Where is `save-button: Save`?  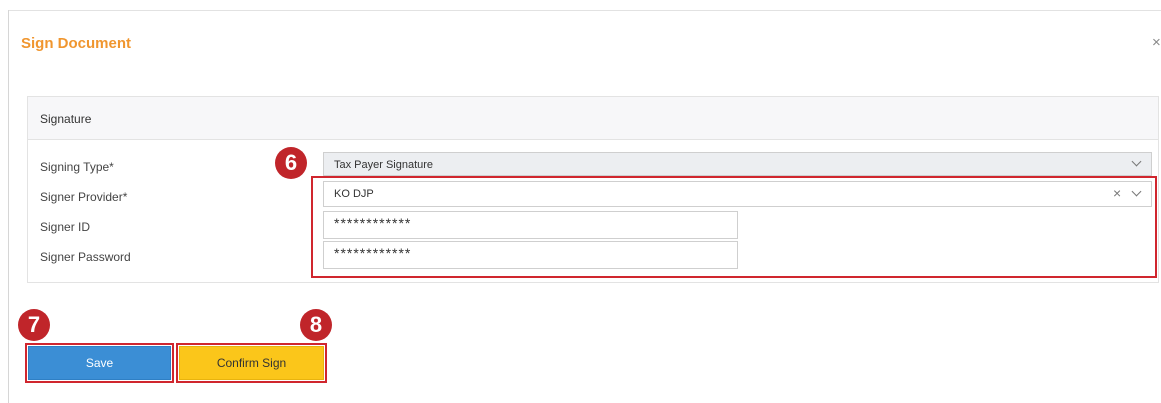 save-button: Save is located at coordinates (99, 363).